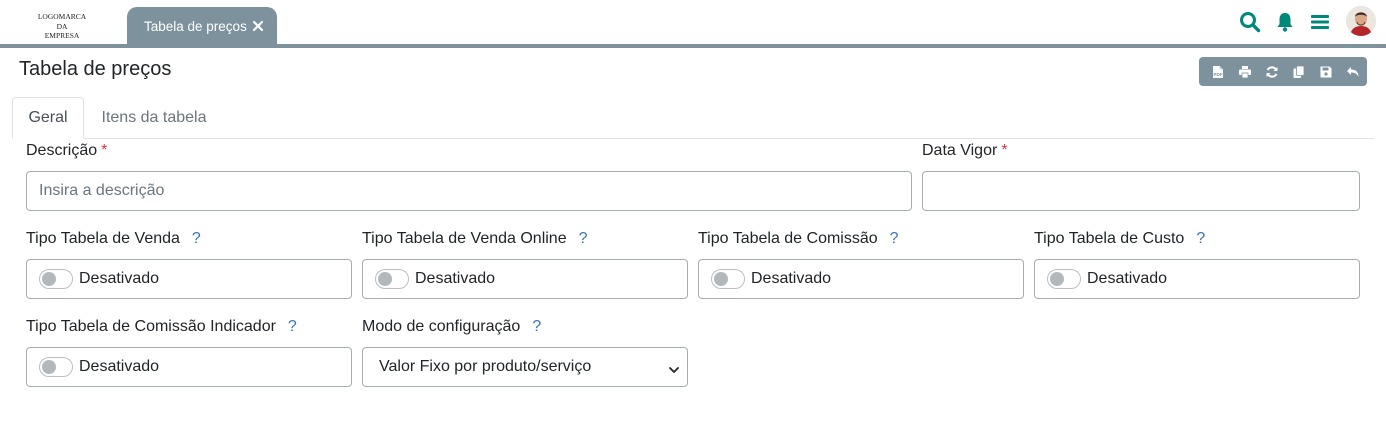 This screenshot has height=429, width=1386. What do you see at coordinates (960, 150) in the screenshot?
I see `data-vigor-label-text: Data Vigor` at bounding box center [960, 150].